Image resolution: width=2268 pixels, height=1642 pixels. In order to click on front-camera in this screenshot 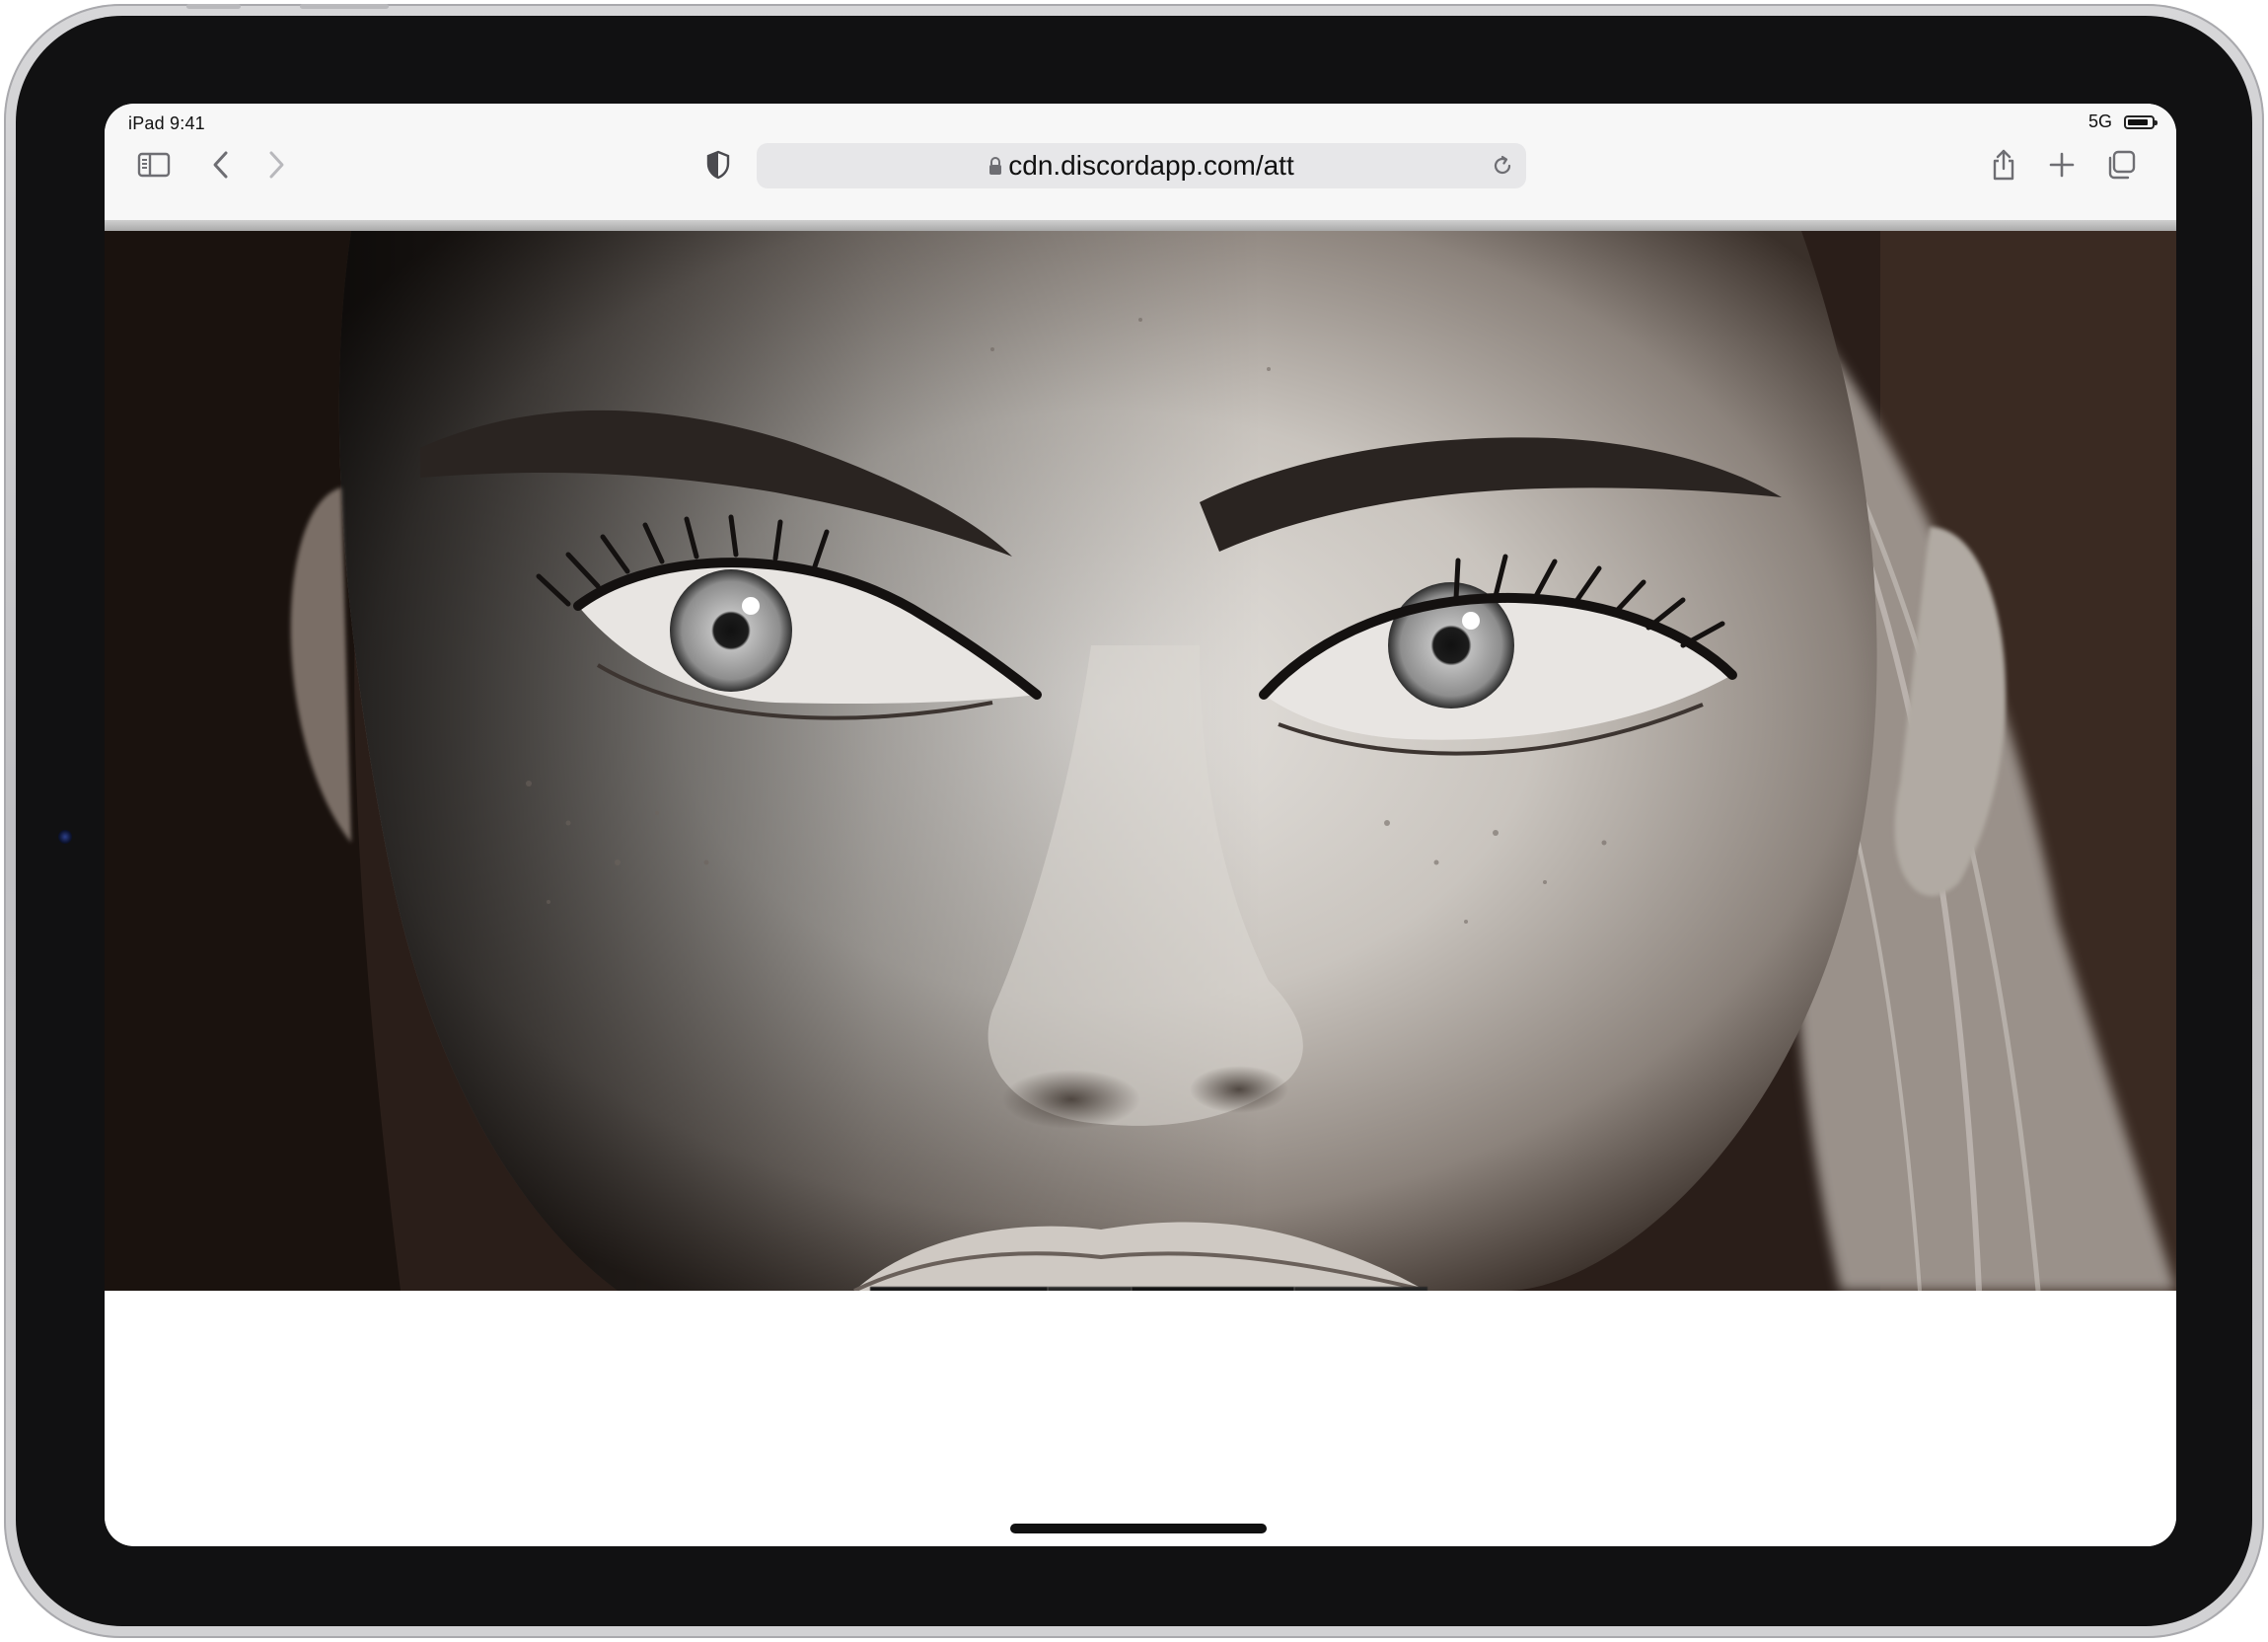, I will do `click(65, 837)`.